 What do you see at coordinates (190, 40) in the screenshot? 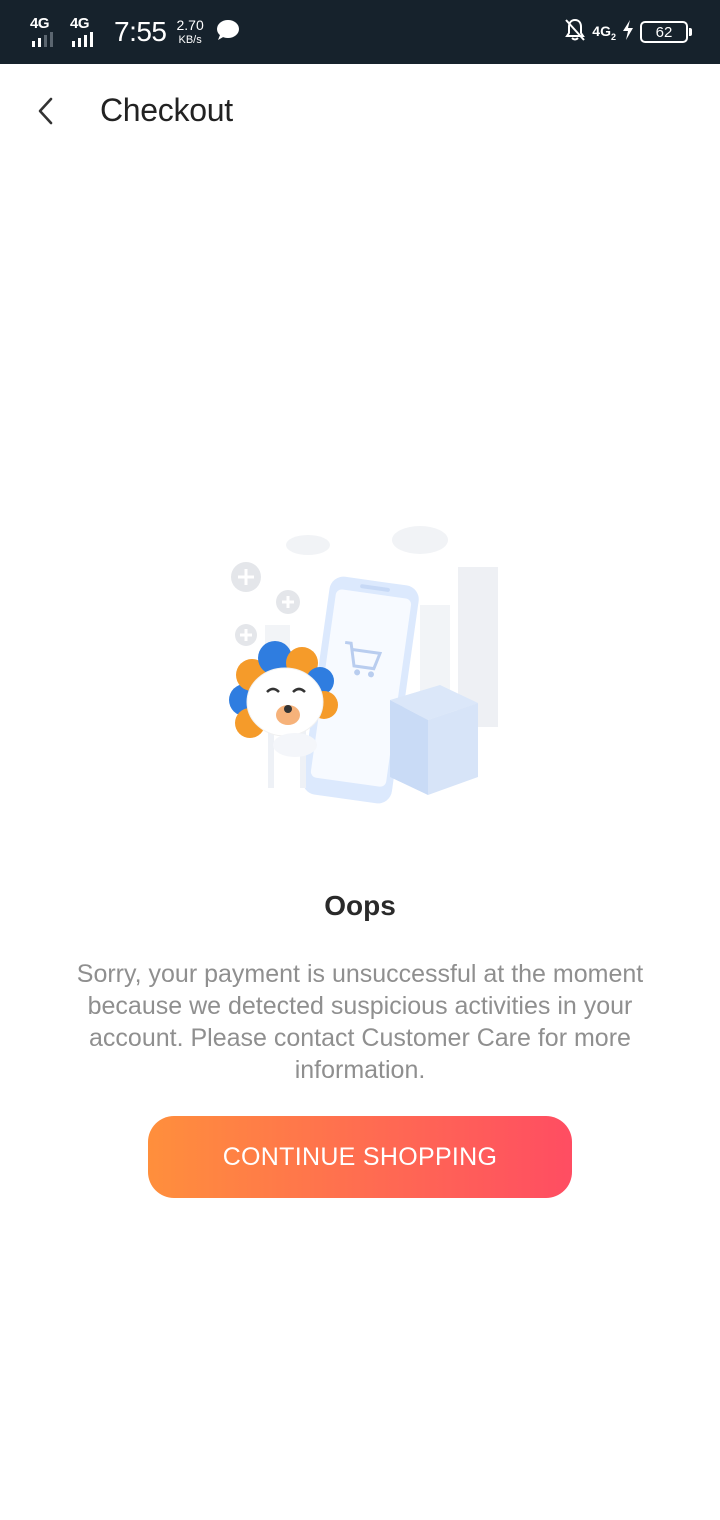
I see `speed-unit: KB/s` at bounding box center [190, 40].